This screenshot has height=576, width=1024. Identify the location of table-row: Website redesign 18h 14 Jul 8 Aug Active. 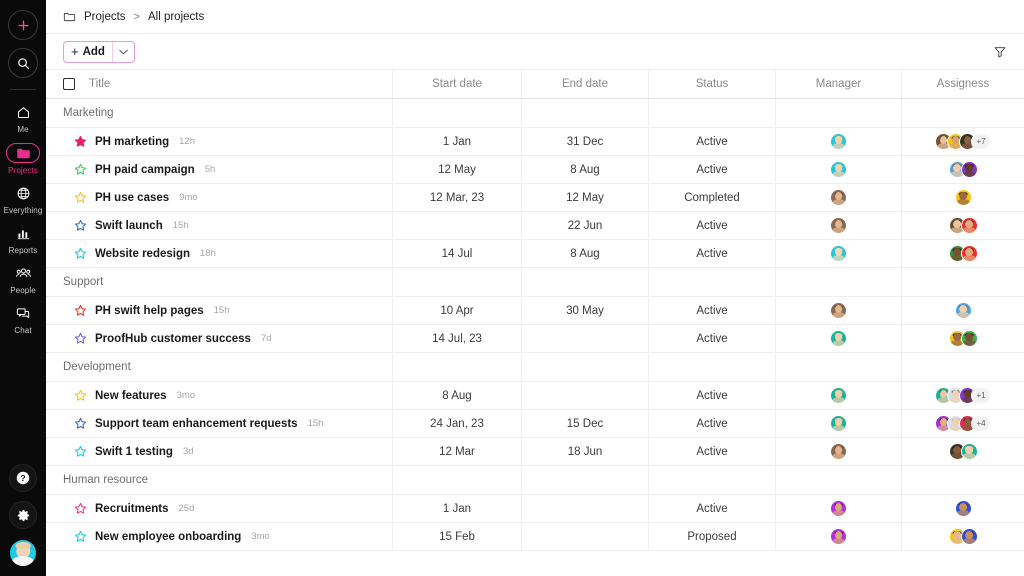
(535, 254).